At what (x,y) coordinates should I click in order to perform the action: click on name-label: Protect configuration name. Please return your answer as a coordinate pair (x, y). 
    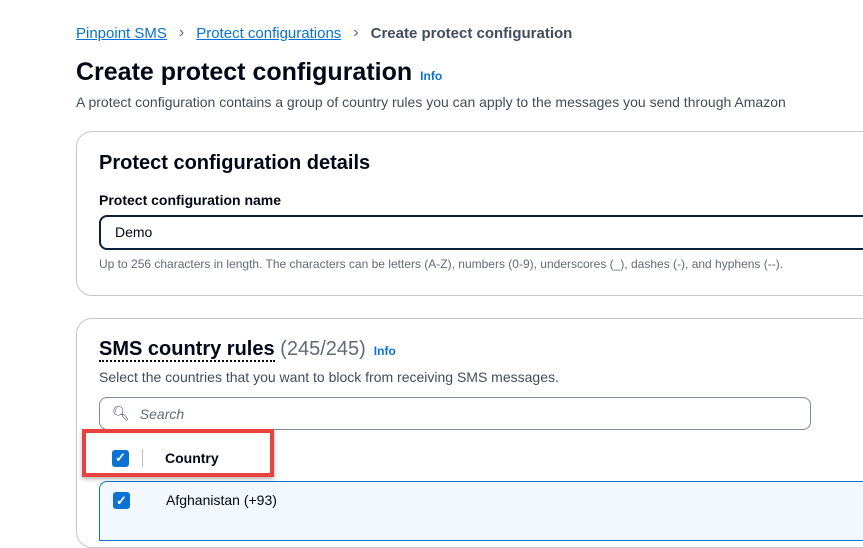
    Looking at the image, I should click on (190, 200).